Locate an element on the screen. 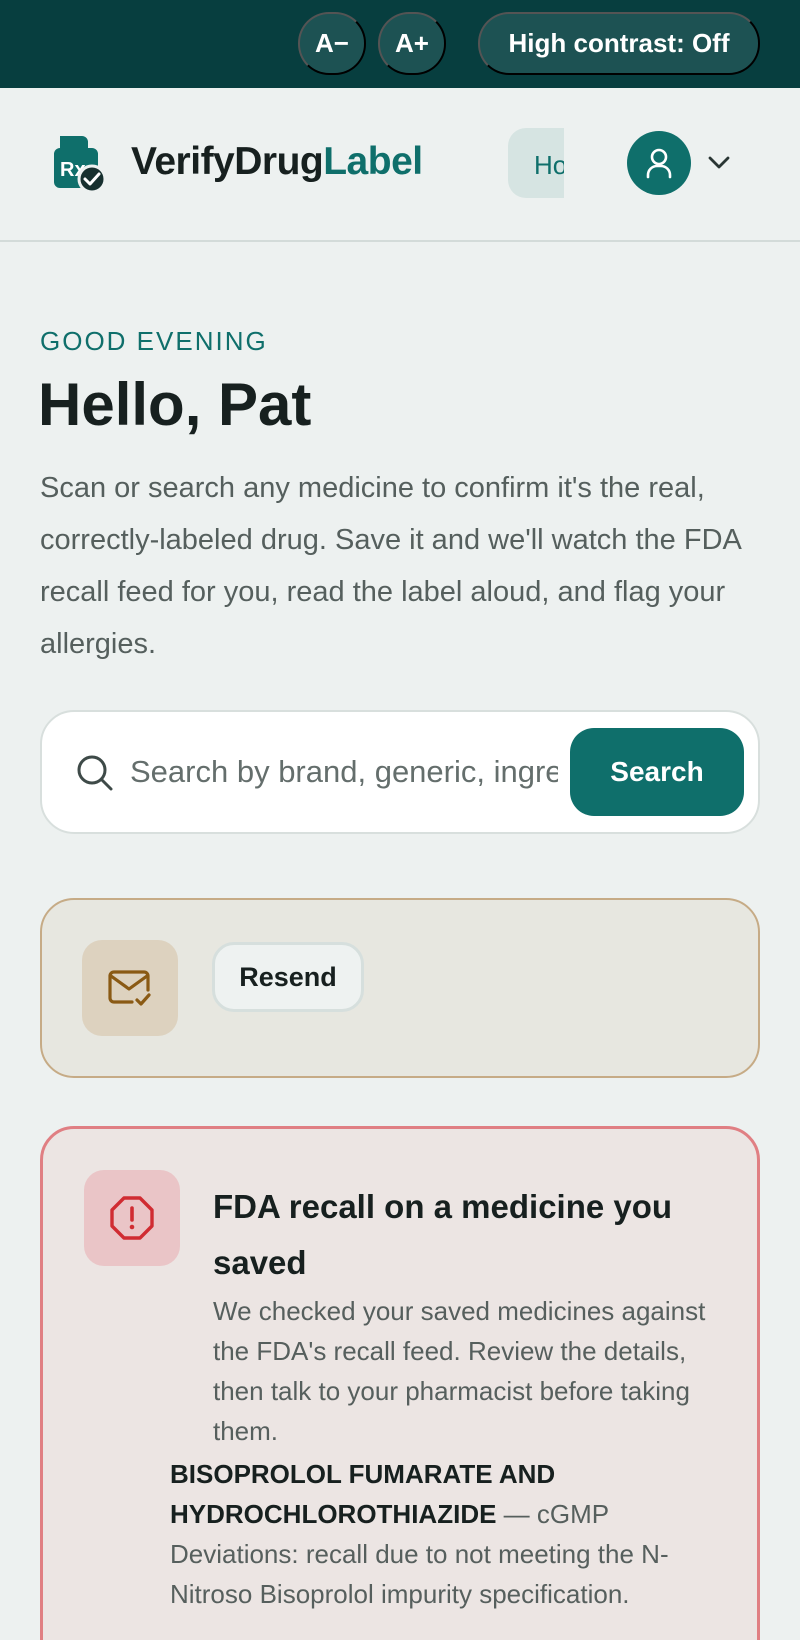  verify-email-banner: Resend is located at coordinates (400, 988).